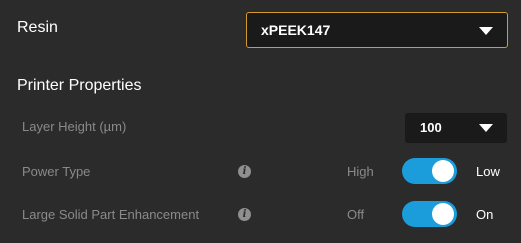 The image size is (521, 243). Describe the element at coordinates (429, 171) in the screenshot. I see `power-type-toggle` at that location.